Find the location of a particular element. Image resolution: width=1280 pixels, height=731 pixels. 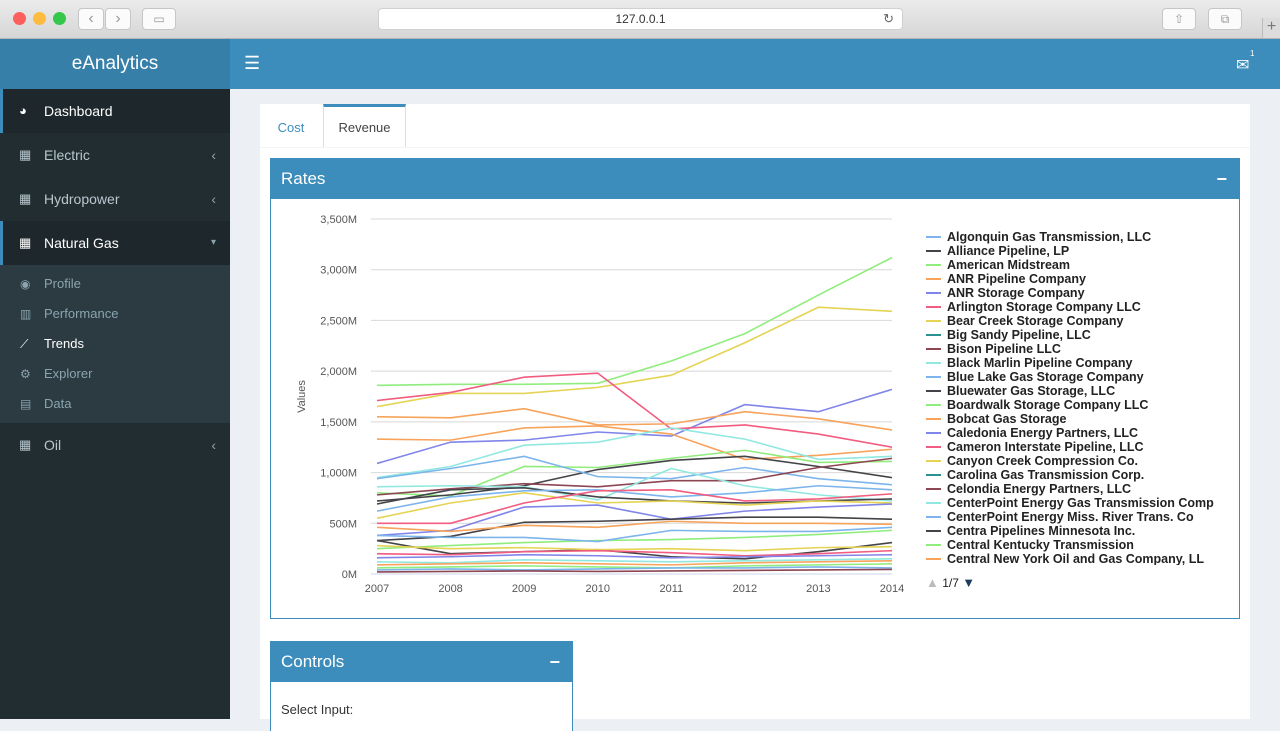

sidebar-item-natural-gas: ▦ Natural Gas ▾ is located at coordinates (115, 243).